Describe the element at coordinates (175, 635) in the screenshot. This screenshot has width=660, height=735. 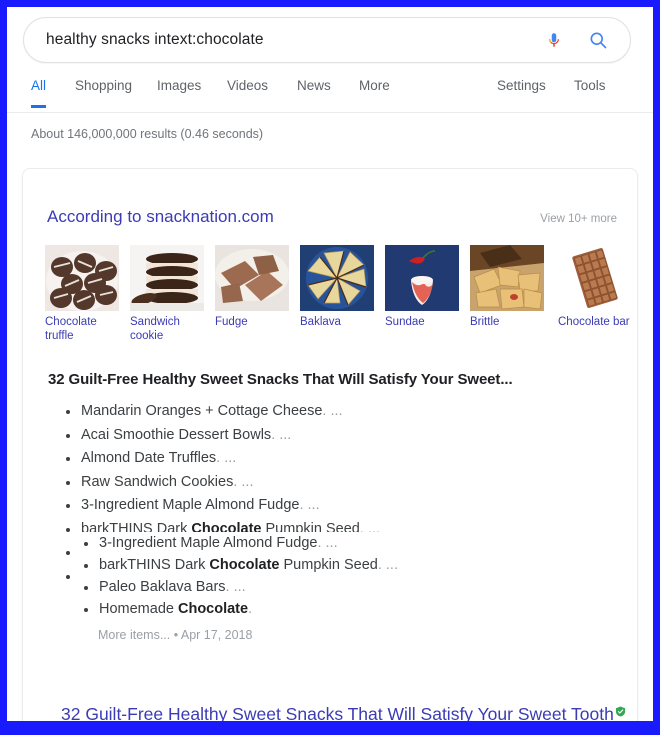
I see `more-items-label: More items... • Apr 17, 2018` at that location.